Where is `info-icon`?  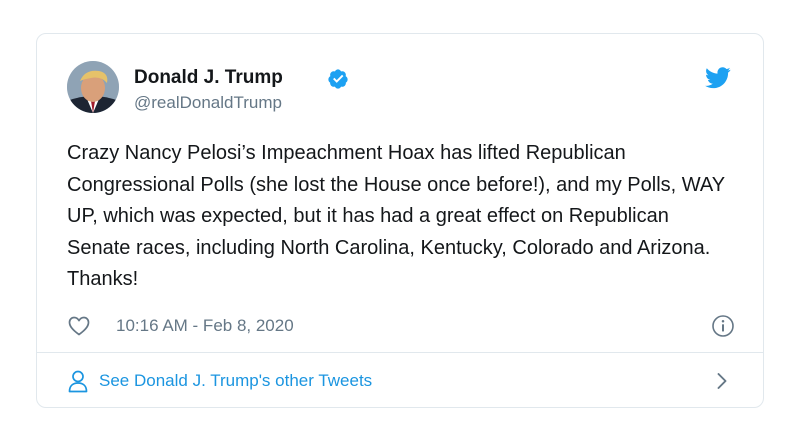 info-icon is located at coordinates (723, 326).